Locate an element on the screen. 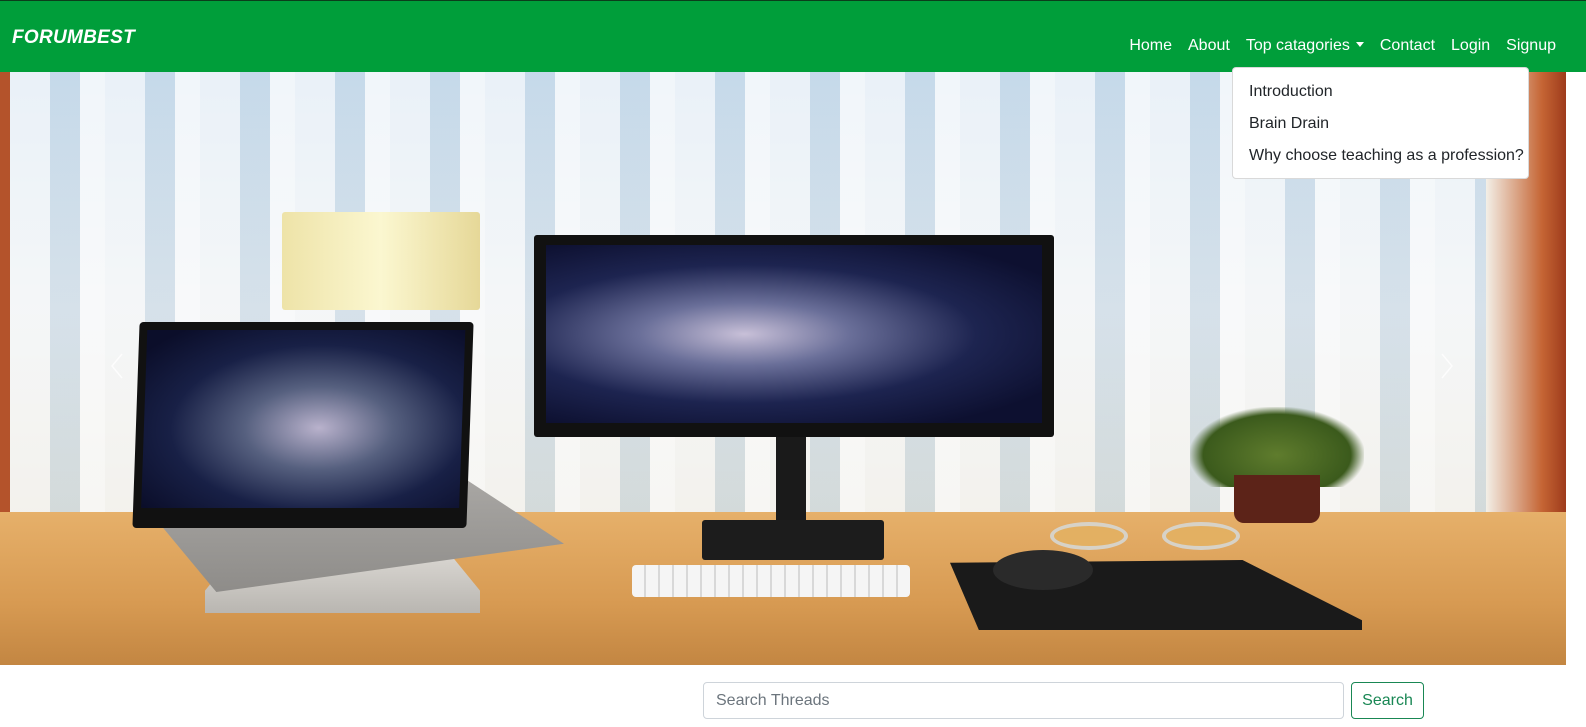 The width and height of the screenshot is (1586, 727). laptop-display is located at coordinates (303, 419).